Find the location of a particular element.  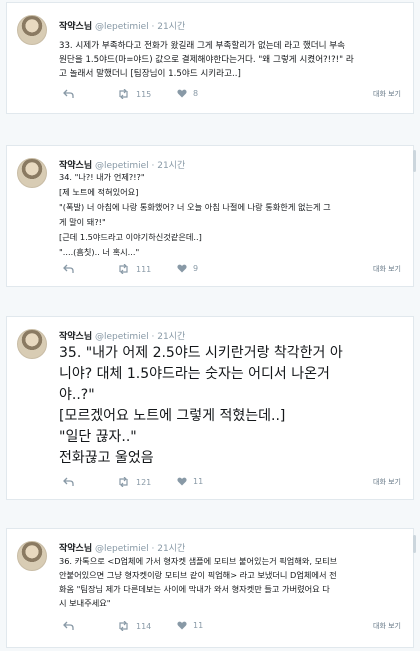

tweet-line: [모르겠어요 노트에 그렇게 적혔는데..] is located at coordinates (172, 416).